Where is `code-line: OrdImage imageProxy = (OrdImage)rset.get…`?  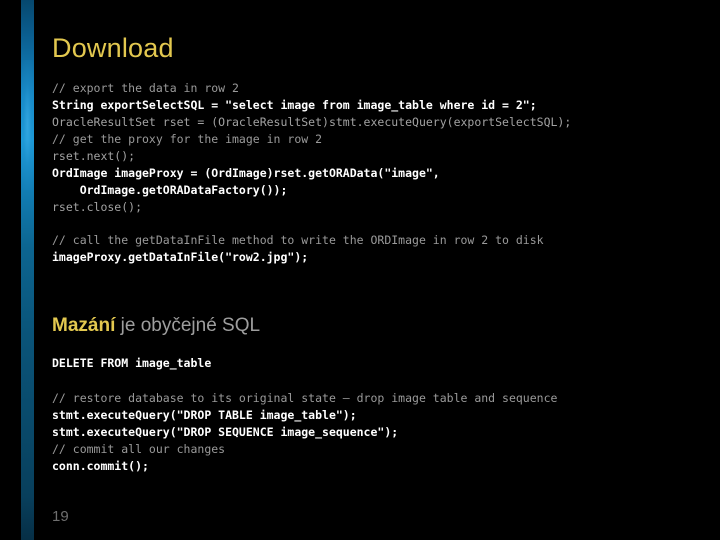
code-line: OrdImage imageProxy = (OrdImage)rset.get… is located at coordinates (246, 173).